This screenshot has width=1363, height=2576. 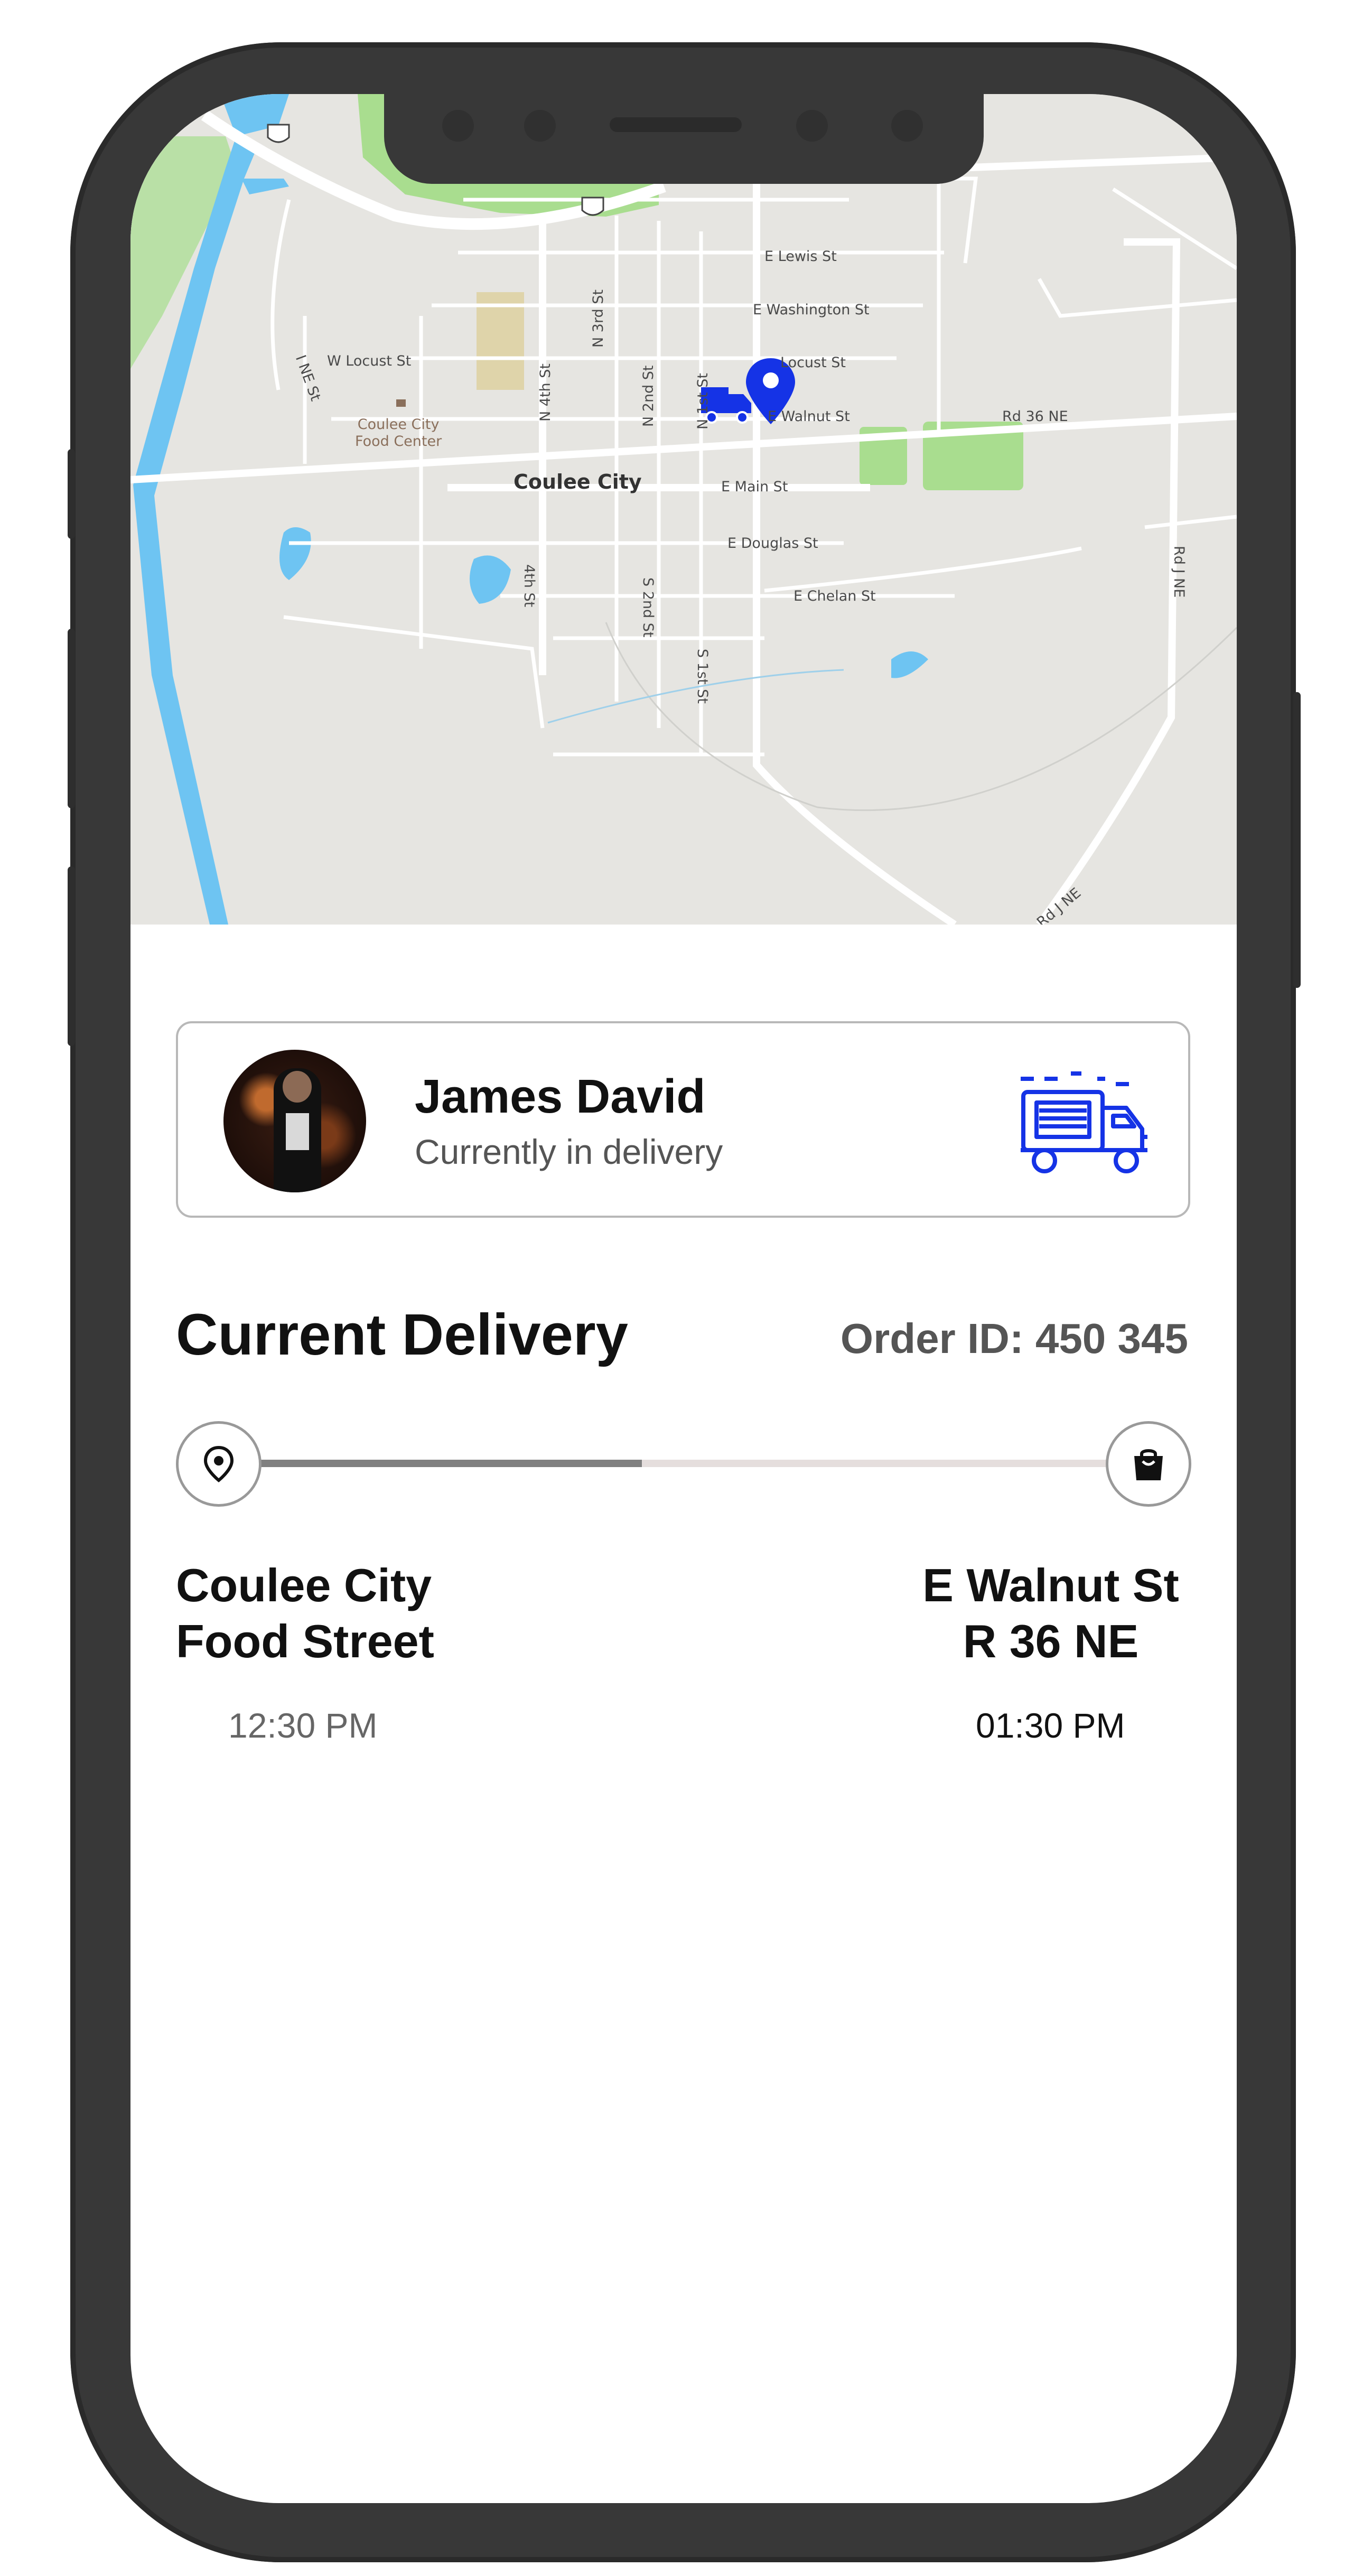 I want to click on mute-switch, so click(x=71, y=494).